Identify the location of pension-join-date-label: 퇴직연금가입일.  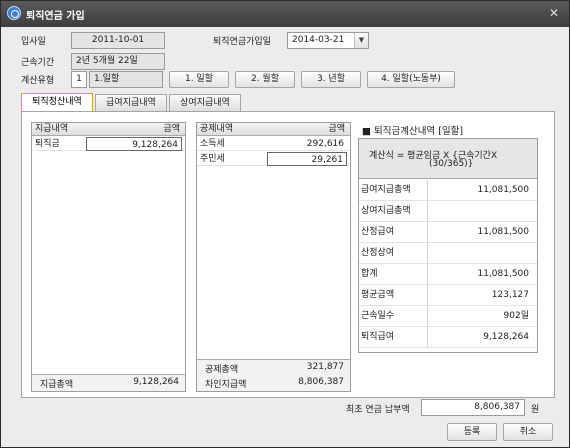
(242, 42).